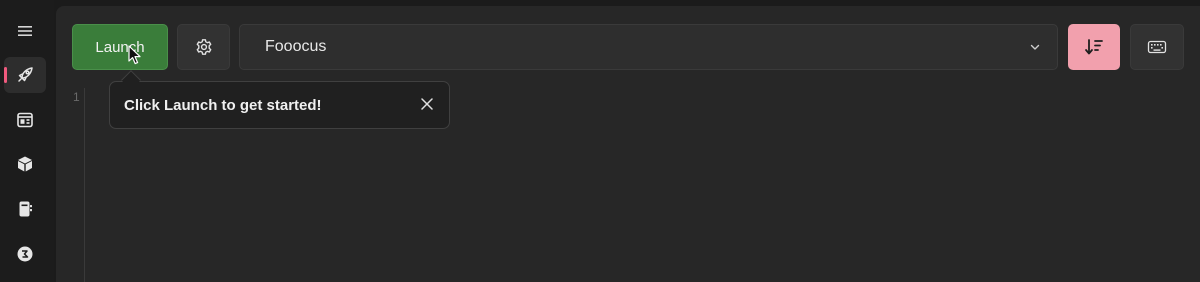 This screenshot has height=282, width=1200. I want to click on package-select-value: Fooocus, so click(296, 46).